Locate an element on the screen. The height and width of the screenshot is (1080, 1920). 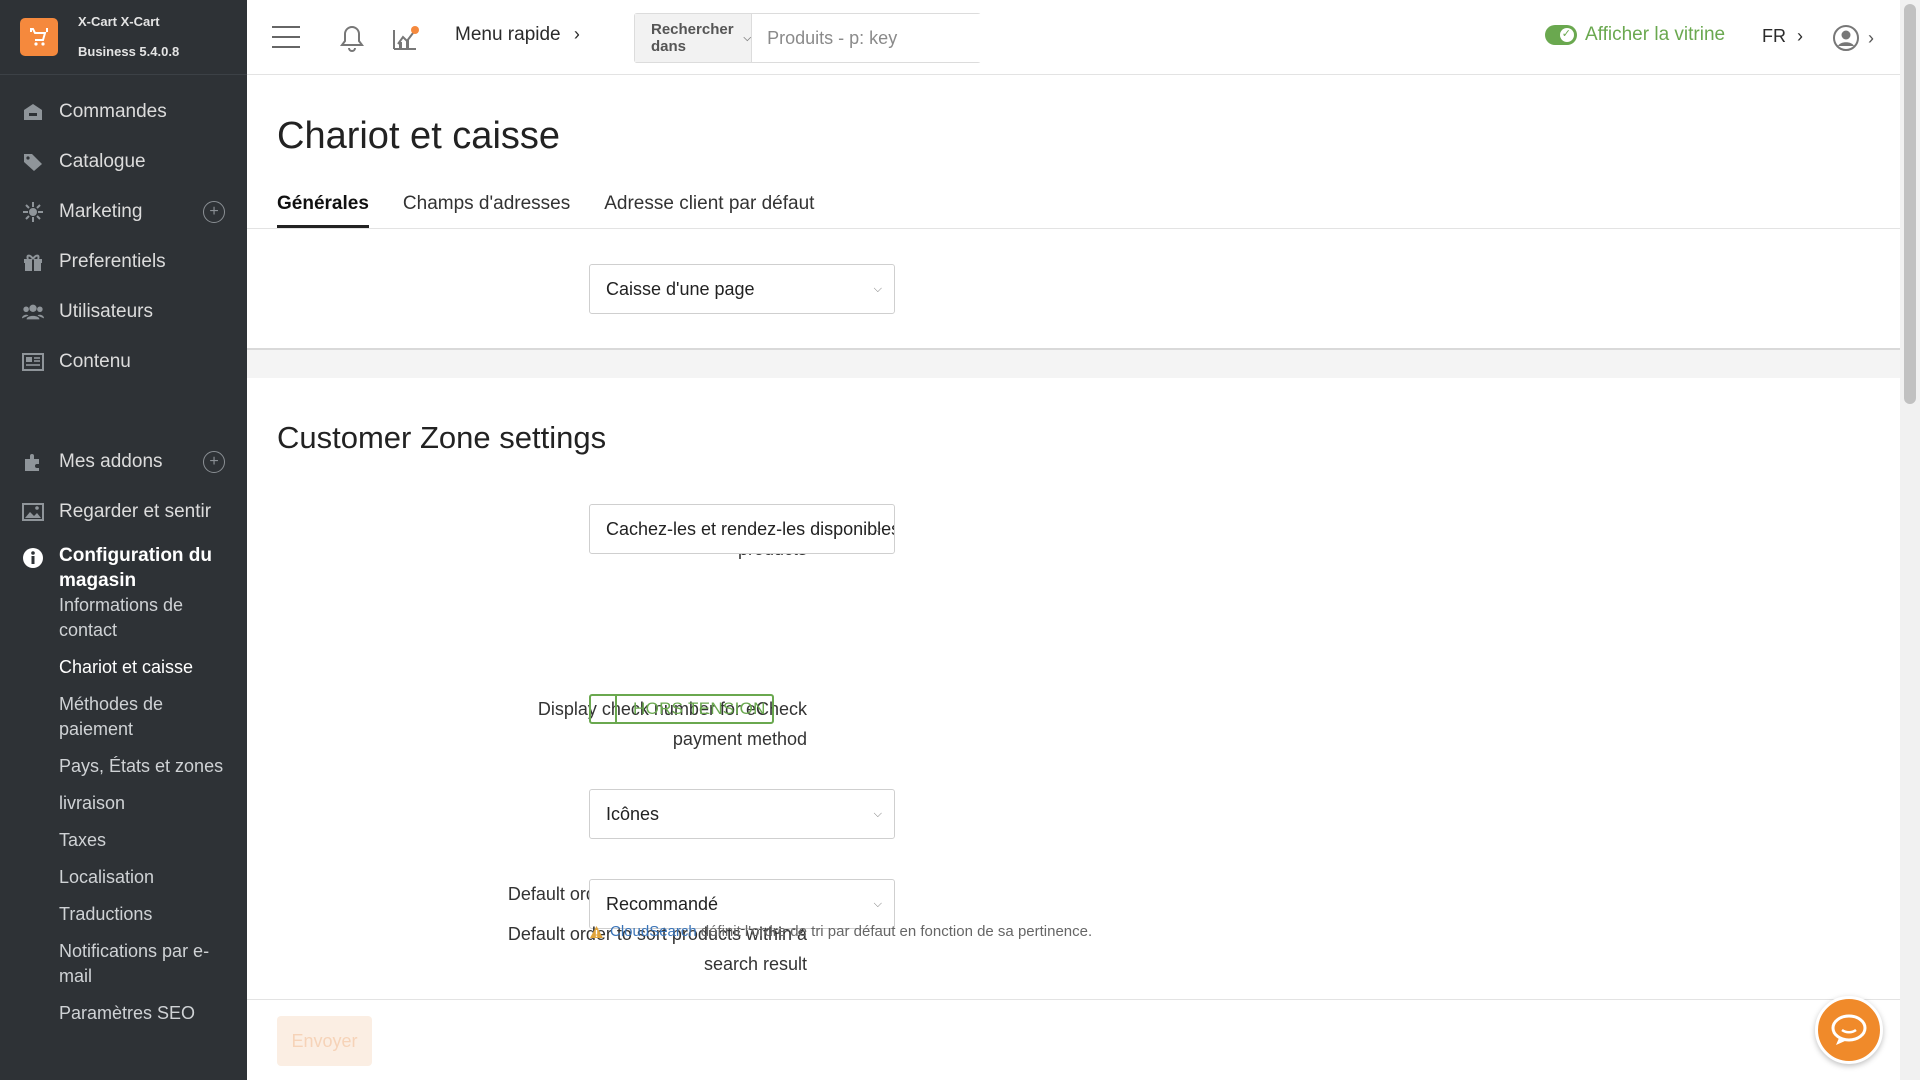
sidebar-item-label: Catalogue is located at coordinates (102, 161).